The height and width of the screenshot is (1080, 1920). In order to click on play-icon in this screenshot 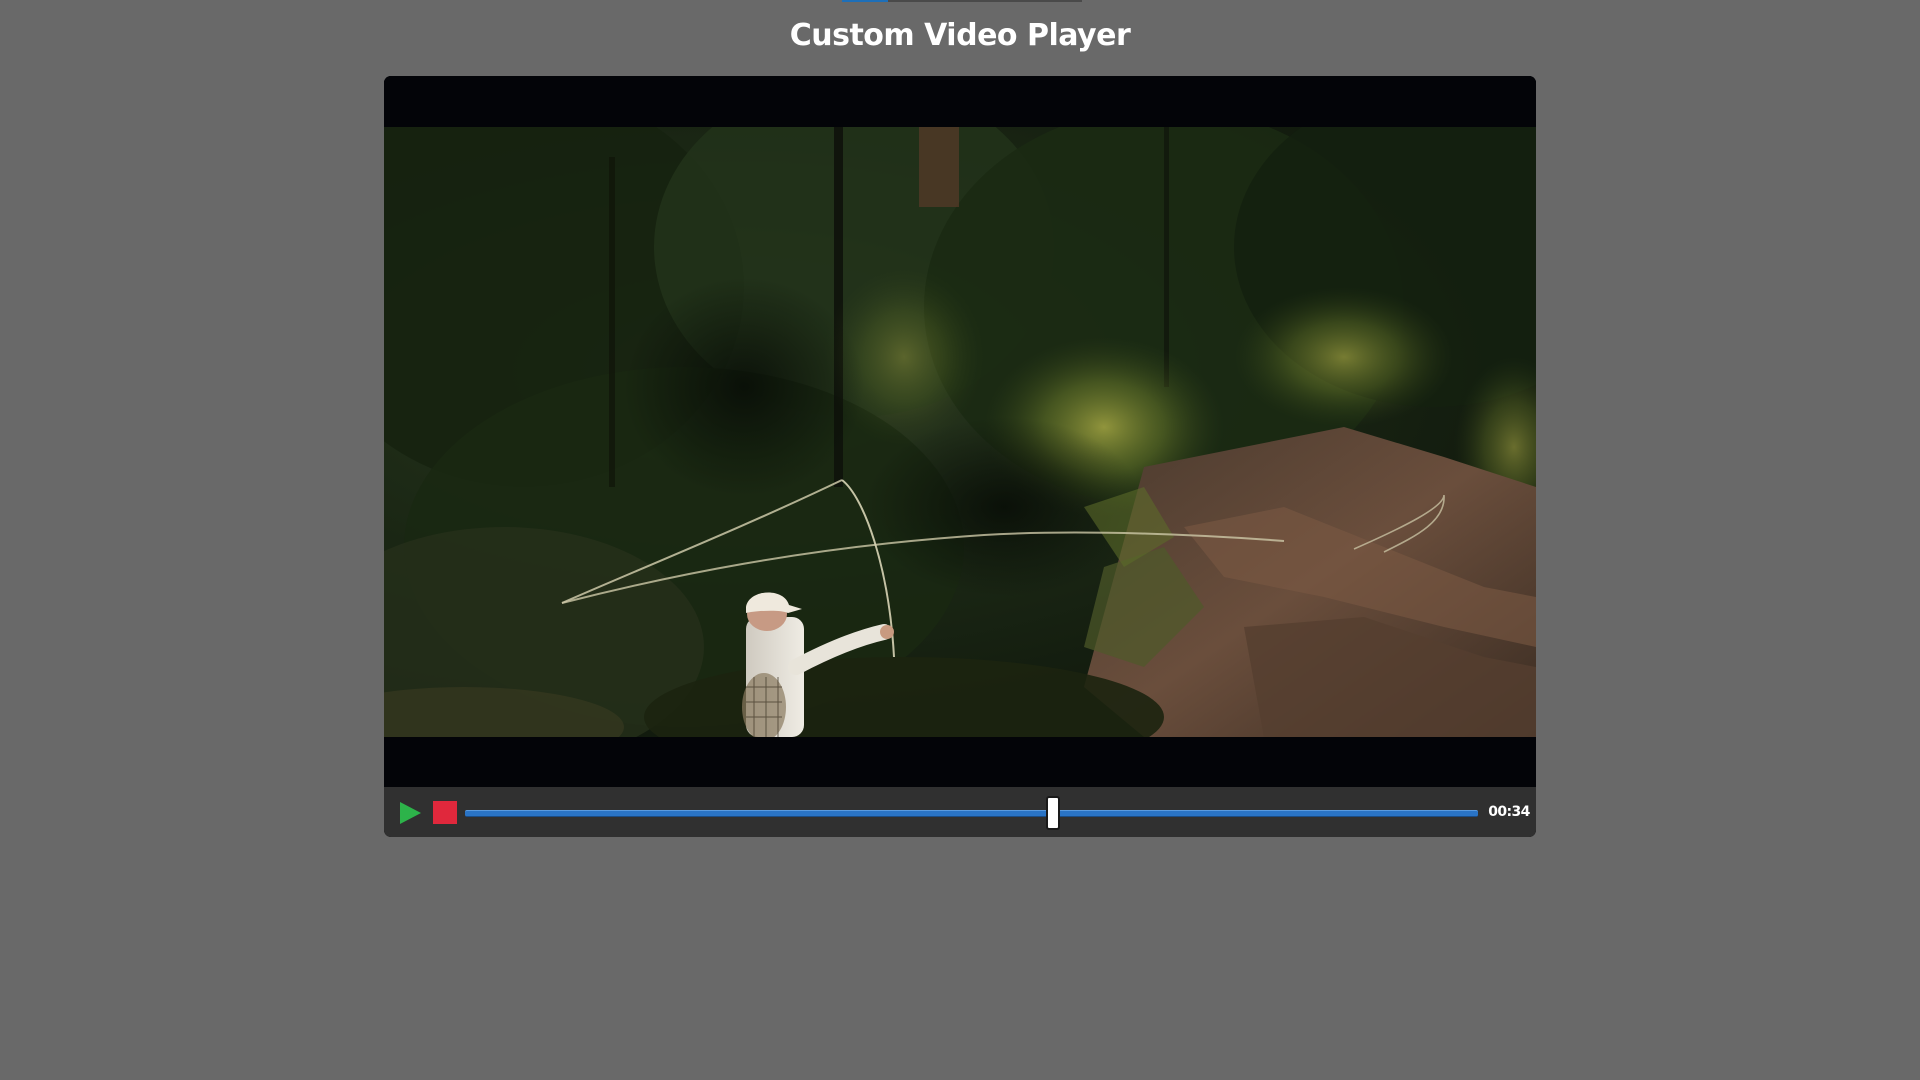, I will do `click(410, 813)`.